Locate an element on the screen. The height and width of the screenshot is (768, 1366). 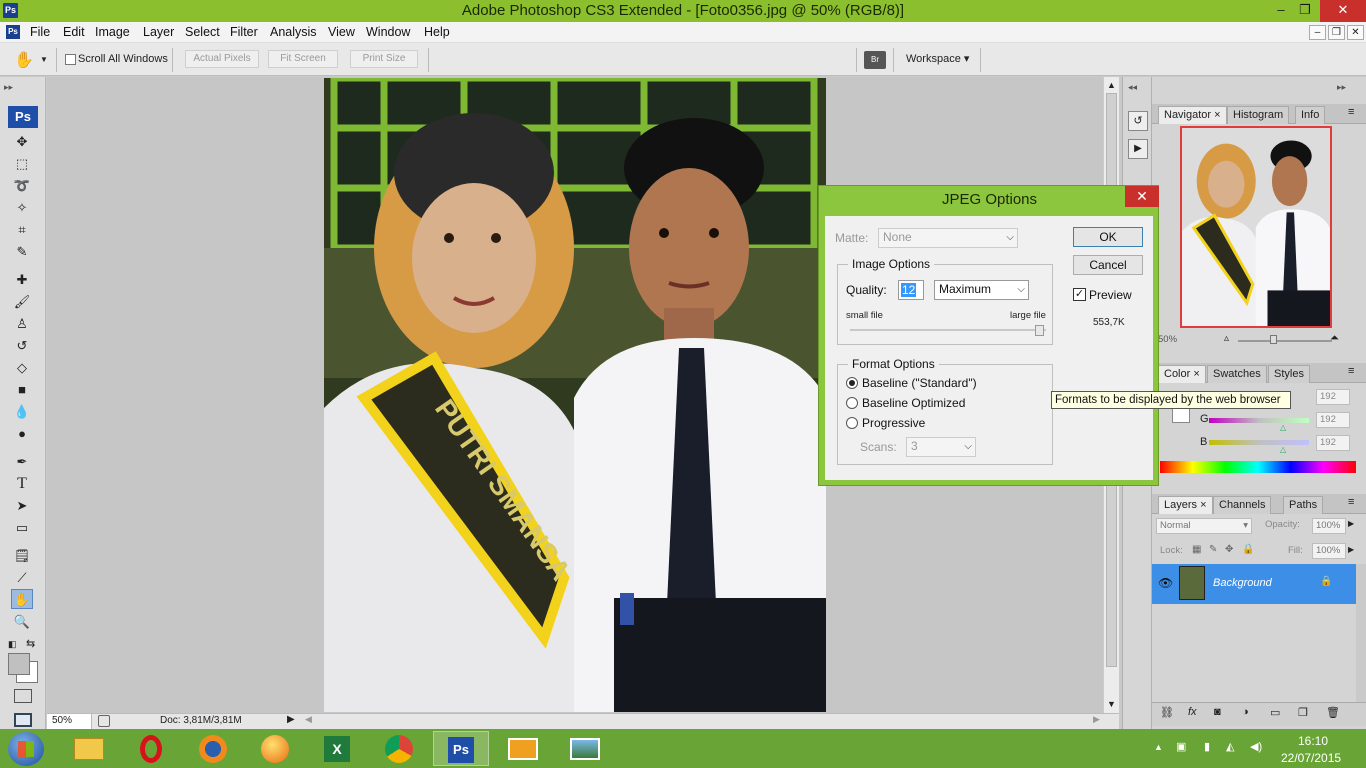
slider-thumb-icon: △ is located at coordinates (1283, 427).